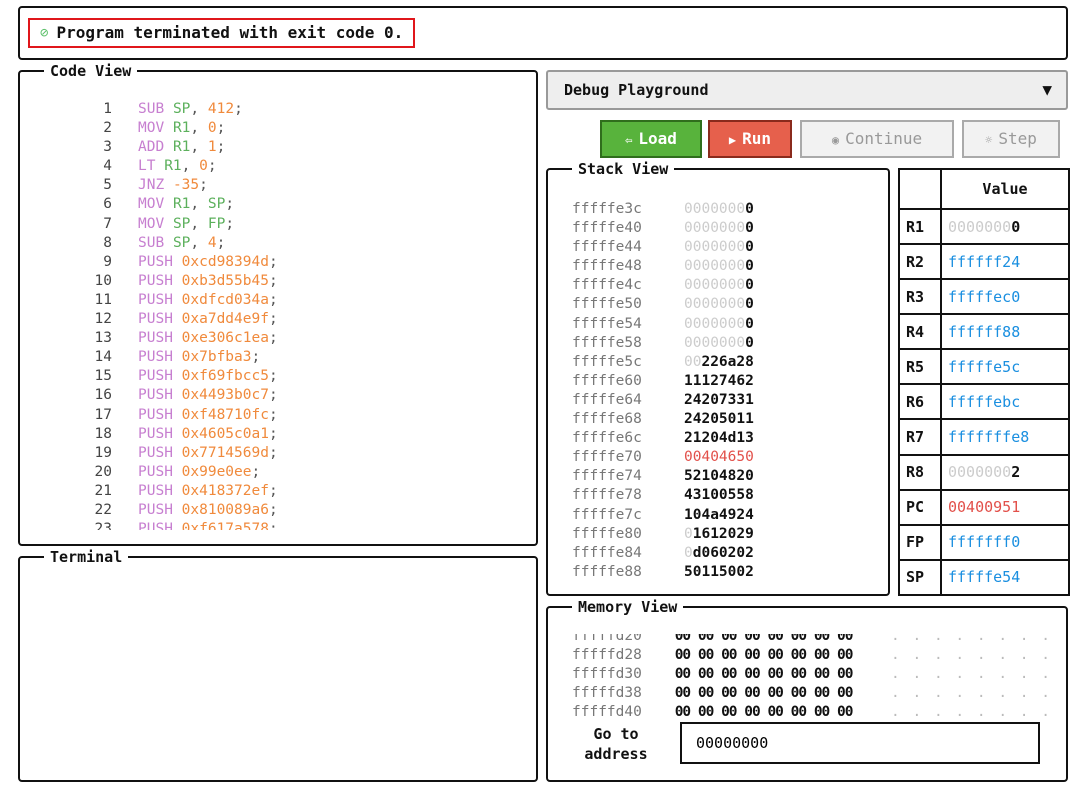 This screenshot has width=1086, height=786. Describe the element at coordinates (1005, 437) in the screenshot. I see `register-value: fffffffe8` at that location.